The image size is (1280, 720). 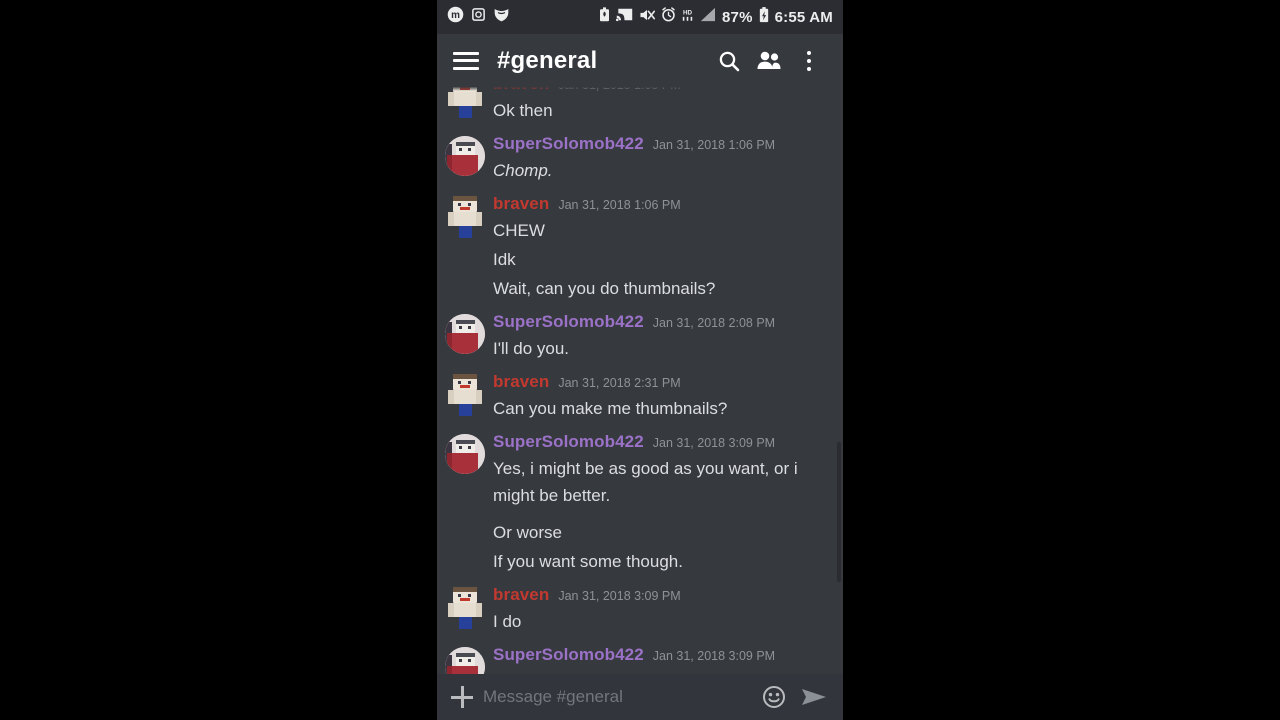 I want to click on message-group: braven Jan 31, 2018 3:09 PM I do, so click(x=634, y=606).